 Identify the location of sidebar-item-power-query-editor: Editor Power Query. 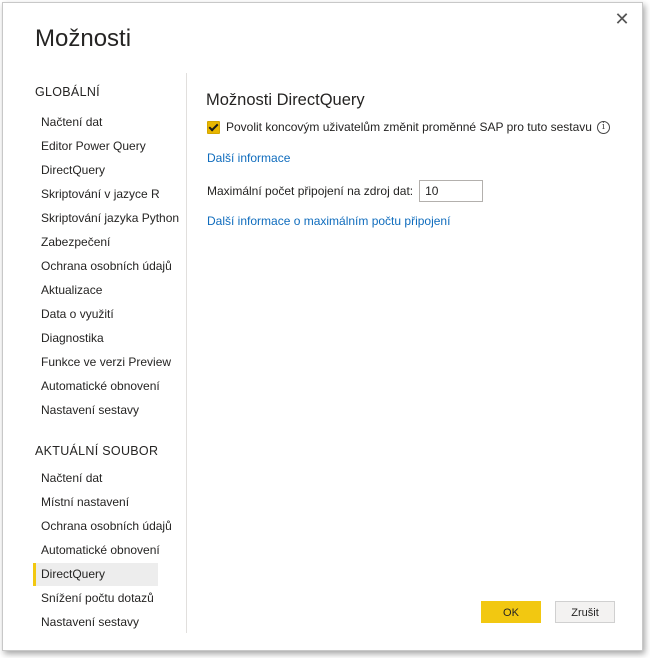
(95, 146).